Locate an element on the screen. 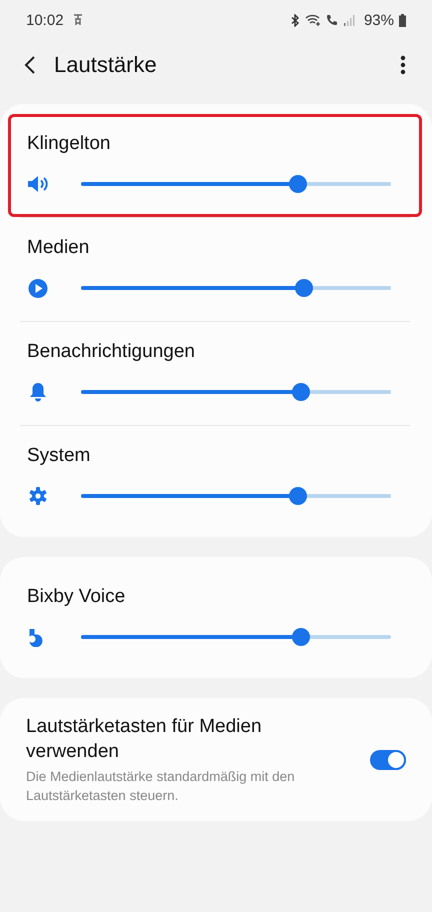 This screenshot has height=912, width=432. volume-label: Klingelton is located at coordinates (69, 144).